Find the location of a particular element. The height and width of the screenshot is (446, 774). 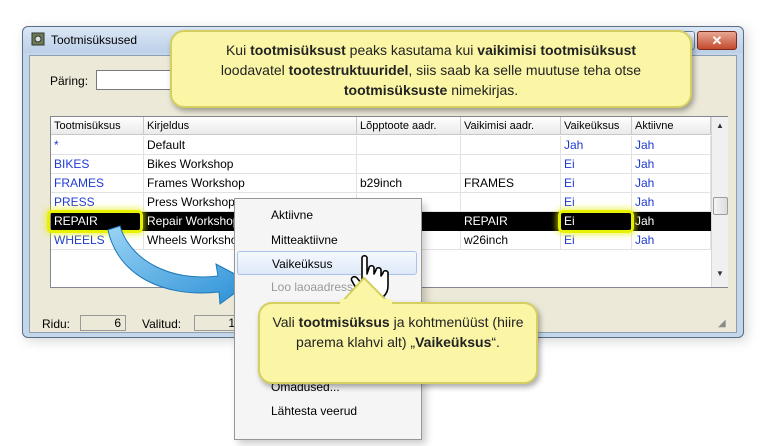

callout-top-bold-2: vaikimisi tootmisüksust is located at coordinates (557, 50).